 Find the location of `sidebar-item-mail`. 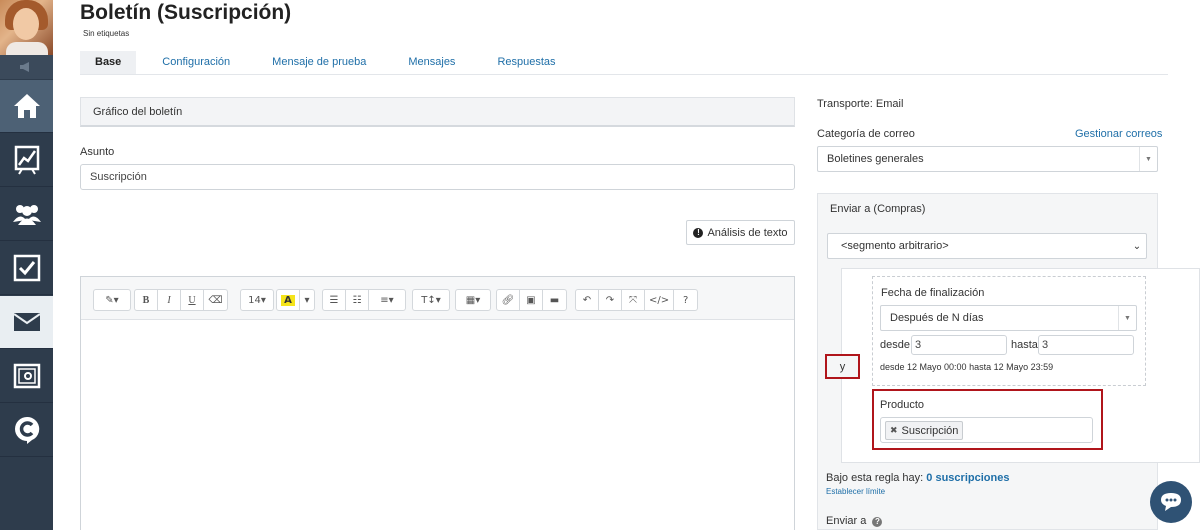

sidebar-item-mail is located at coordinates (26, 322).